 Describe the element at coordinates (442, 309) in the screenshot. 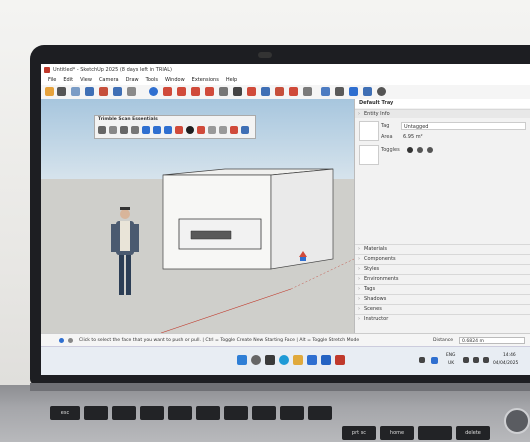

I see `panel-scenes: Scenes` at that location.